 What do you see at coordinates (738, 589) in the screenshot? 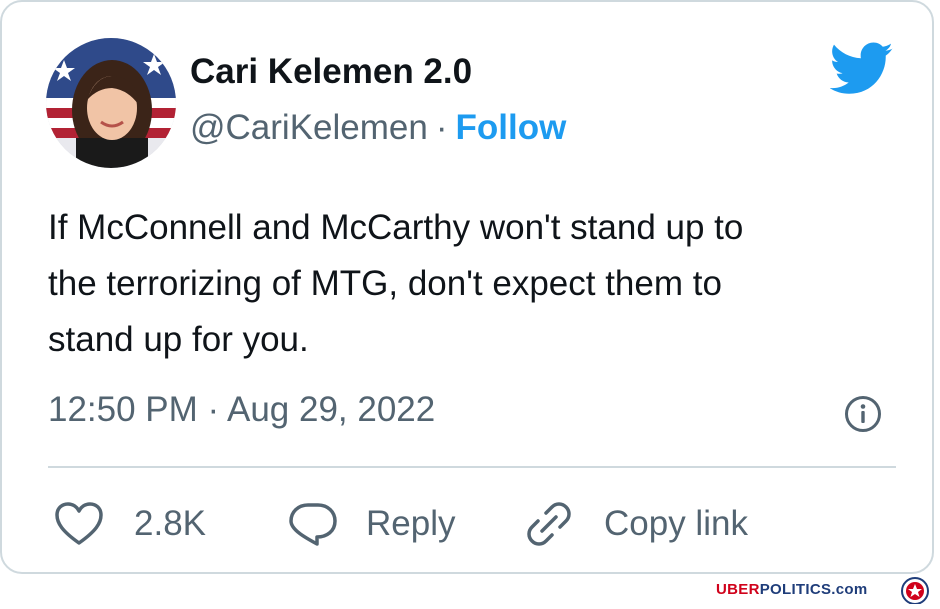
I see `watermark-part: UBER` at bounding box center [738, 589].